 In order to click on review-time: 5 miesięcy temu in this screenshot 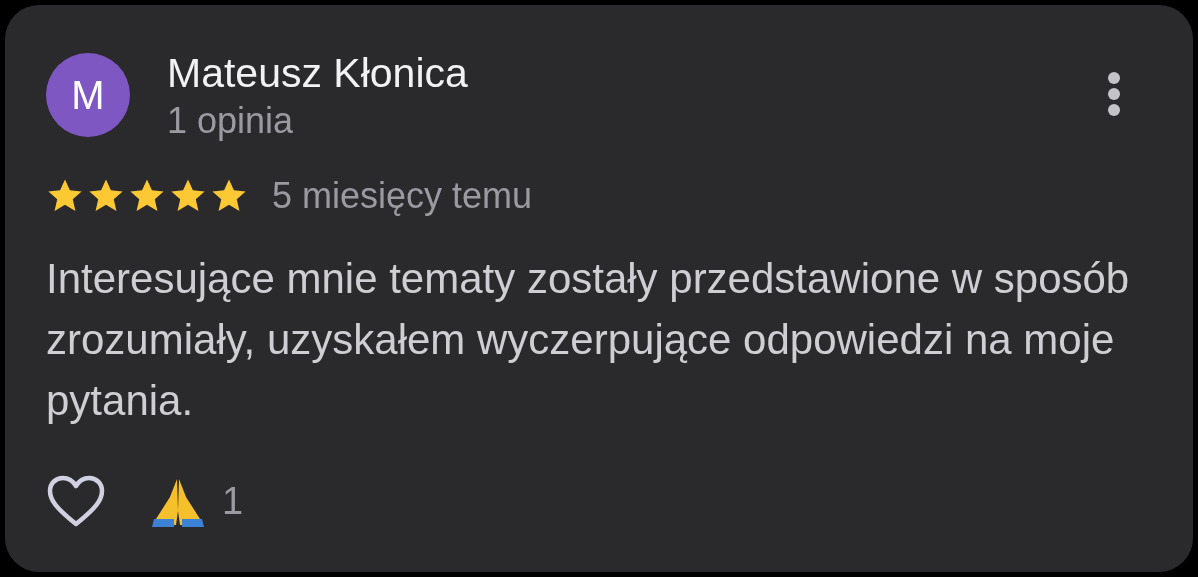, I will do `click(402, 196)`.